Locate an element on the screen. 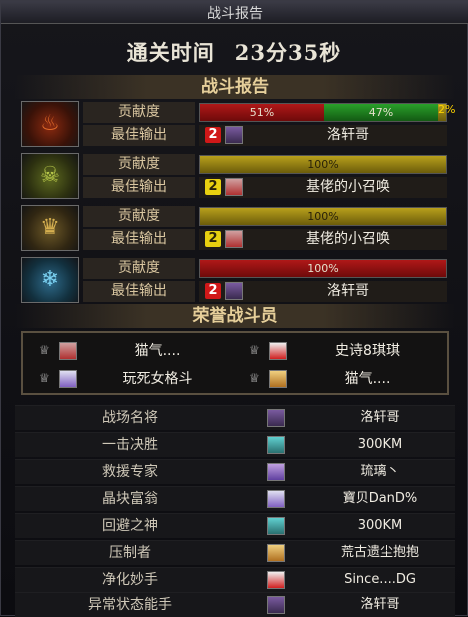  gold-dungeon-icon: ♛ is located at coordinates (50, 228).